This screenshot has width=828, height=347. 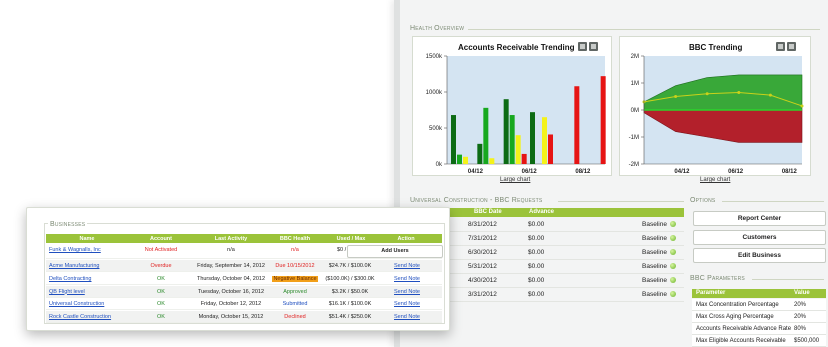 I want to click on last-activity: Tuesday, October 16, 2012, so click(x=231, y=291).